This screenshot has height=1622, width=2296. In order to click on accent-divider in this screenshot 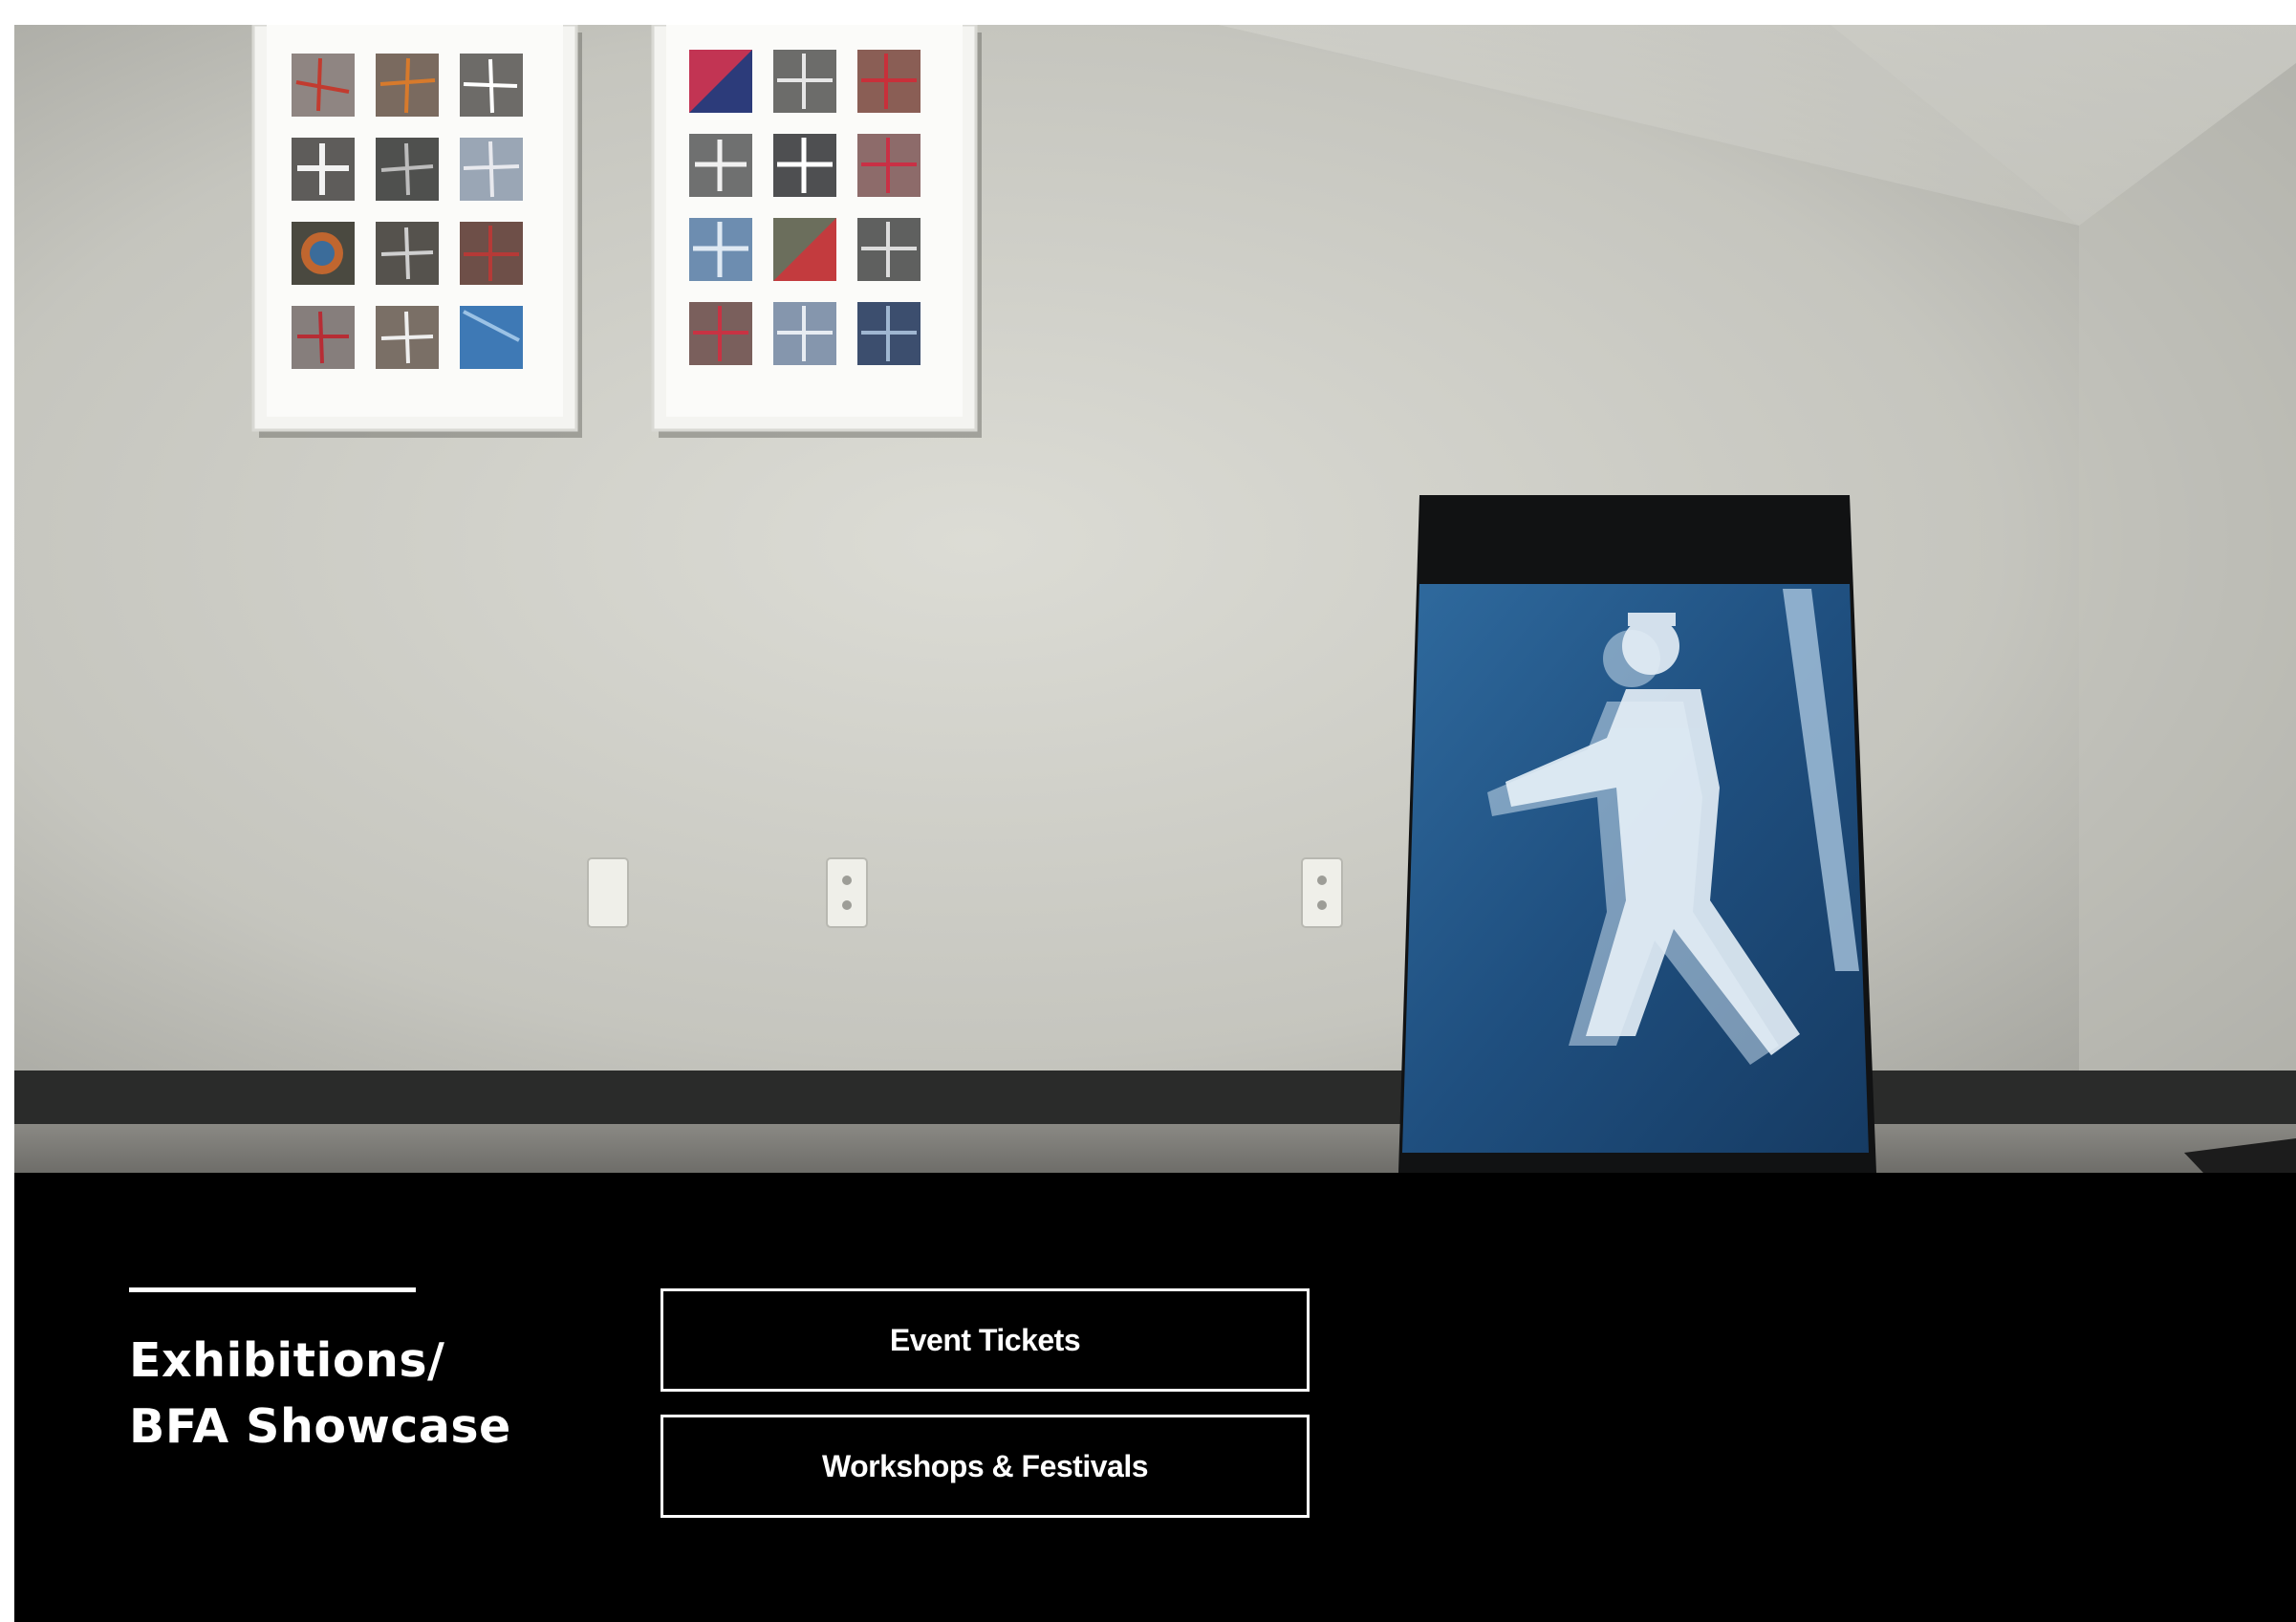, I will do `click(272, 1289)`.